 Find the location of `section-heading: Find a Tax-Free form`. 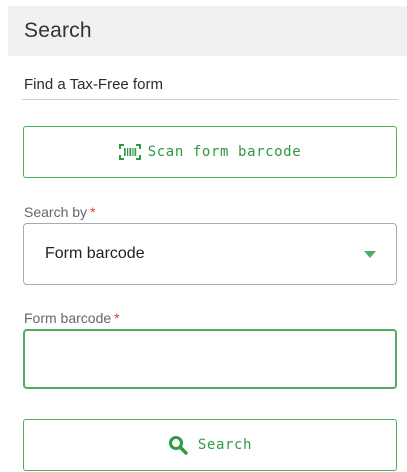

section-heading: Find a Tax-Free form is located at coordinates (93, 84).